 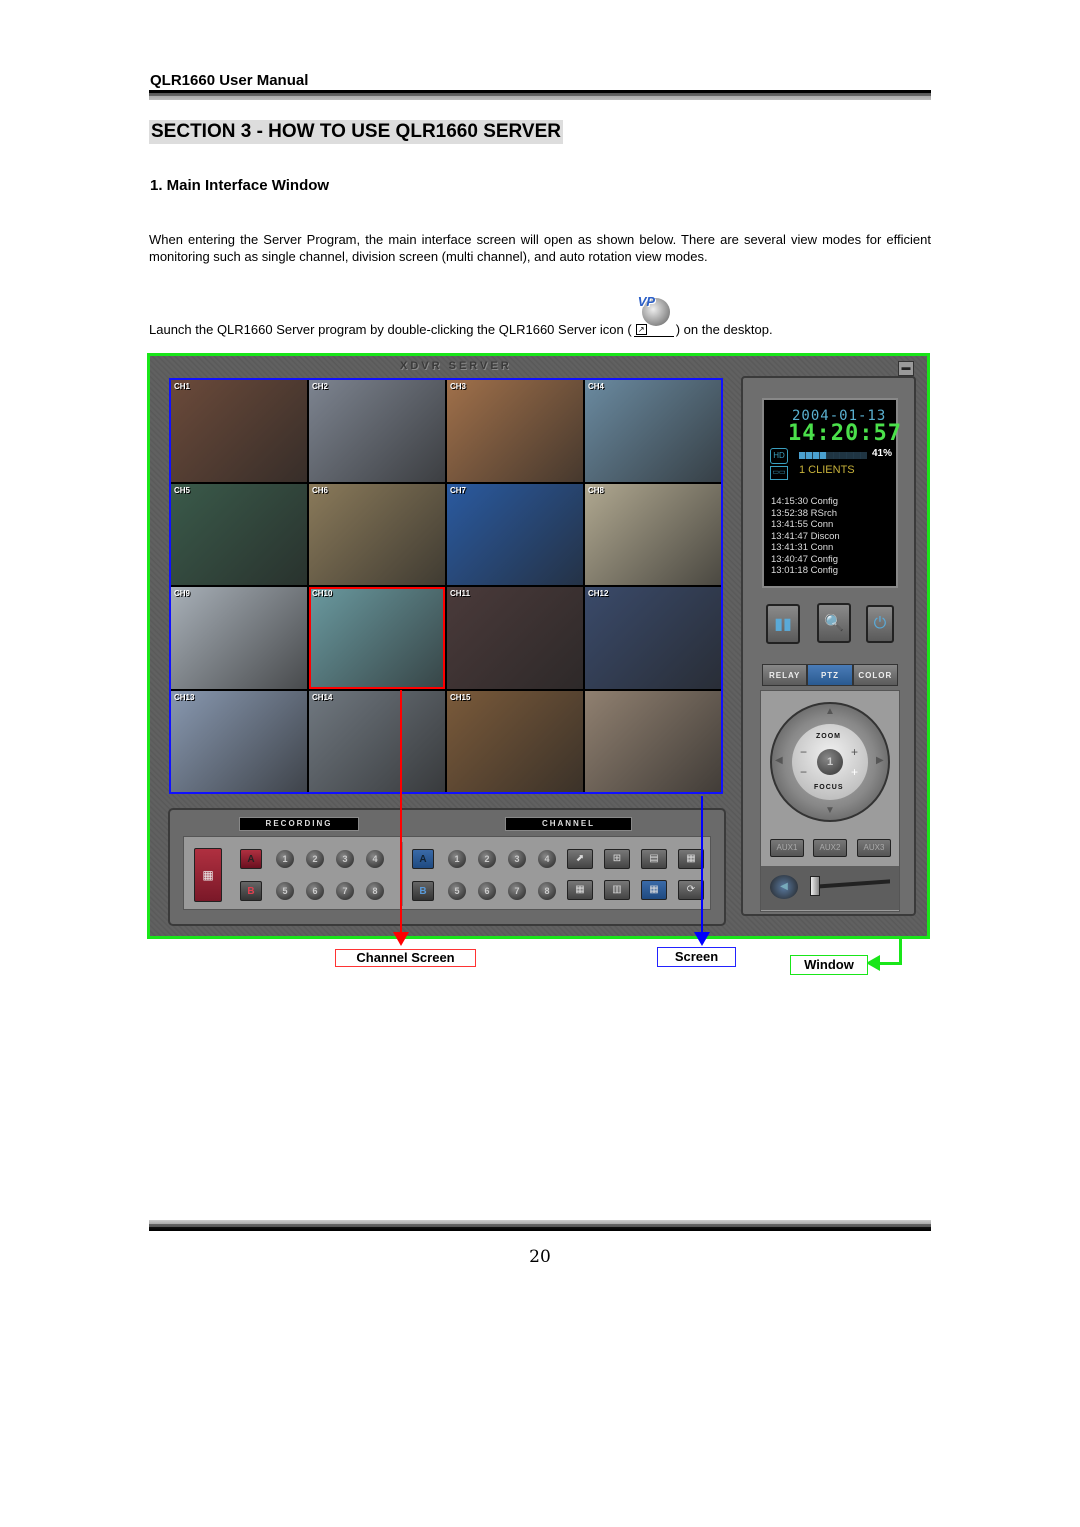 What do you see at coordinates (345, 891) in the screenshot?
I see `rec-channel-7-button: 7` at bounding box center [345, 891].